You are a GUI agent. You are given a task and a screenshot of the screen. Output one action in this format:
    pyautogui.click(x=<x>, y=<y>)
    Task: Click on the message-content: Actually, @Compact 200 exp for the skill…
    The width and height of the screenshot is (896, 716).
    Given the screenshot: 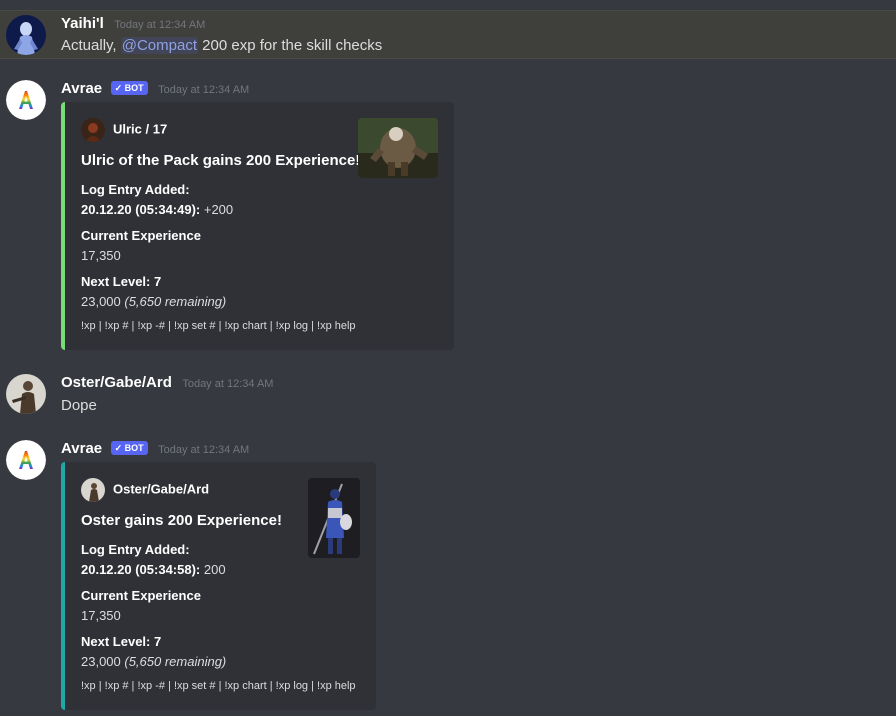 What is the action you would take?
    pyautogui.click(x=221, y=45)
    